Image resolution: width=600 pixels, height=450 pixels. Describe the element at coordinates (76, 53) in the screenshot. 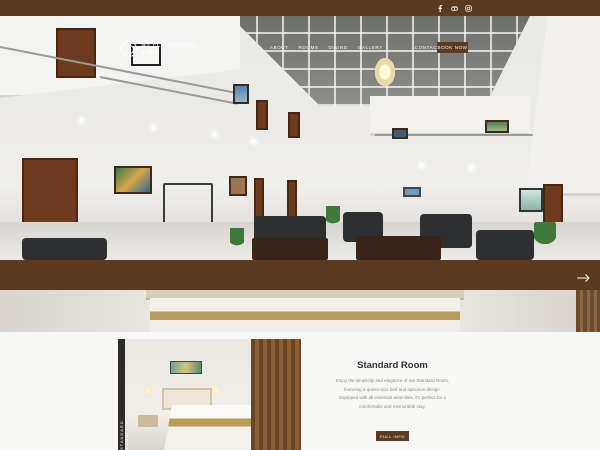

I see `upper-door-left` at that location.